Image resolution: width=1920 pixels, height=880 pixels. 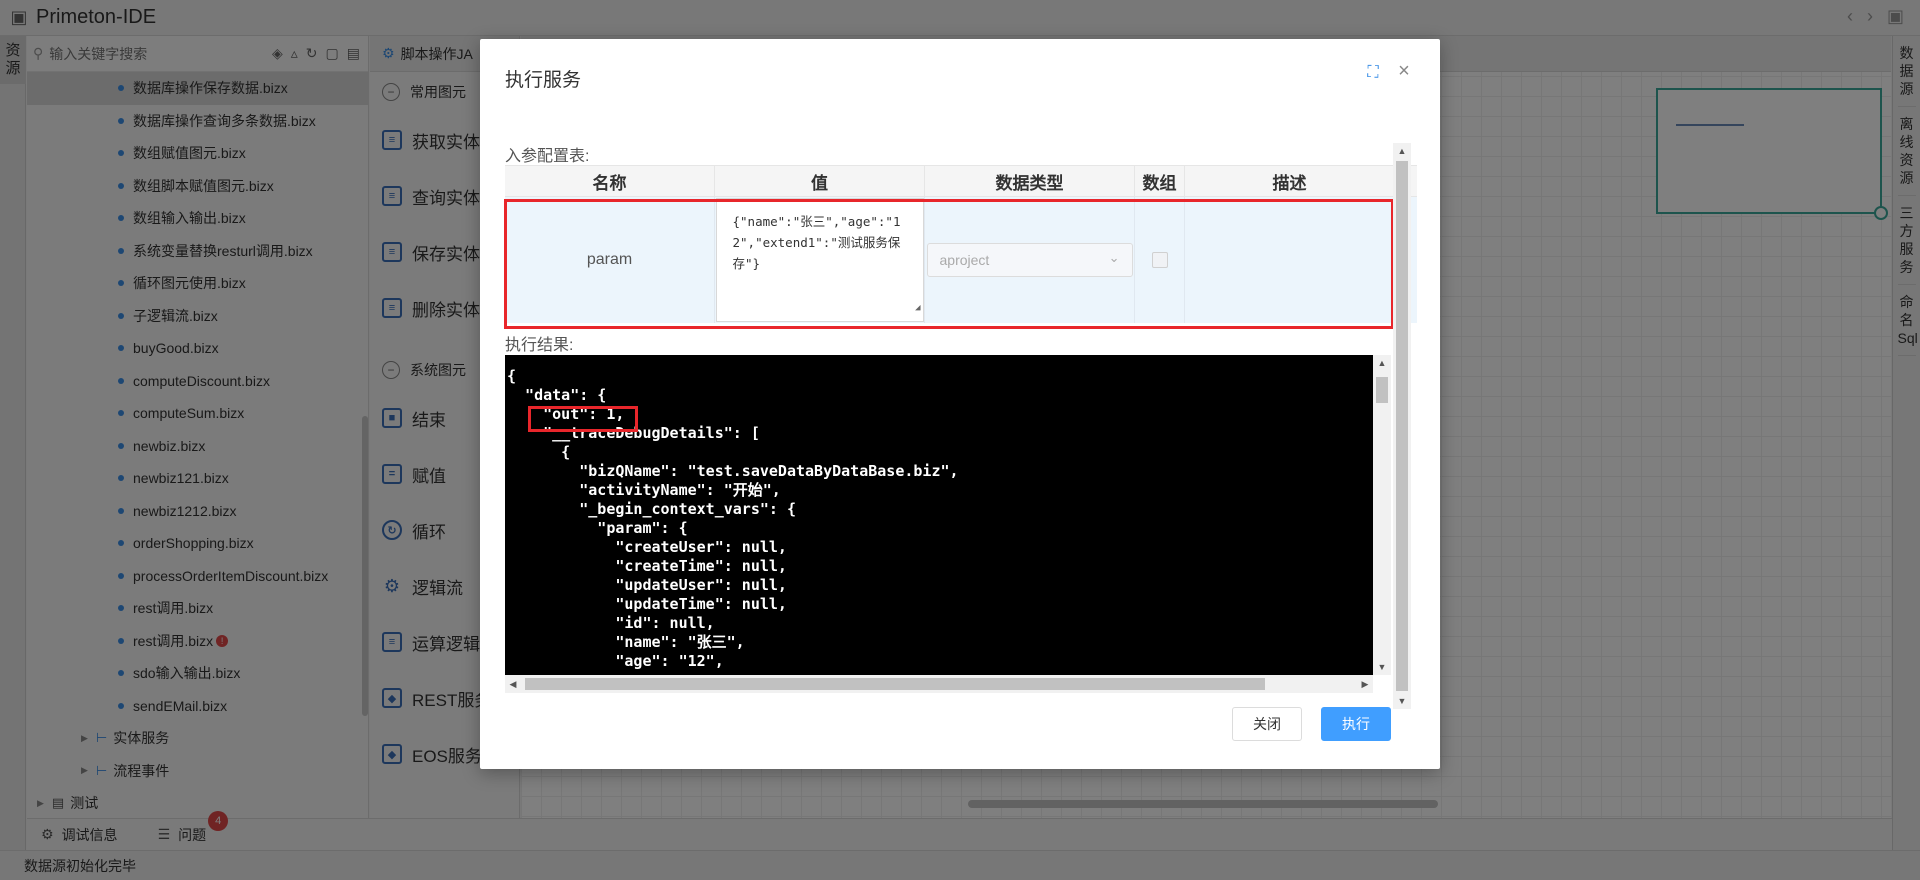 What do you see at coordinates (1404, 71) in the screenshot?
I see `close-icon: ×` at bounding box center [1404, 71].